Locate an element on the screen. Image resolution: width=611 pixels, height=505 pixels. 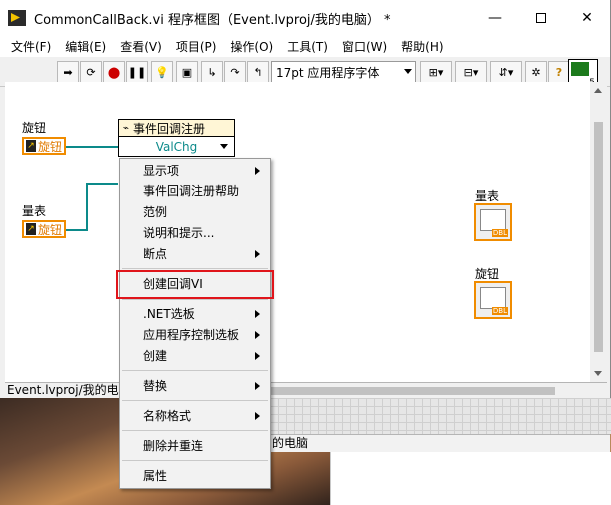
context-help-button: ? is located at coordinates (559, 72).